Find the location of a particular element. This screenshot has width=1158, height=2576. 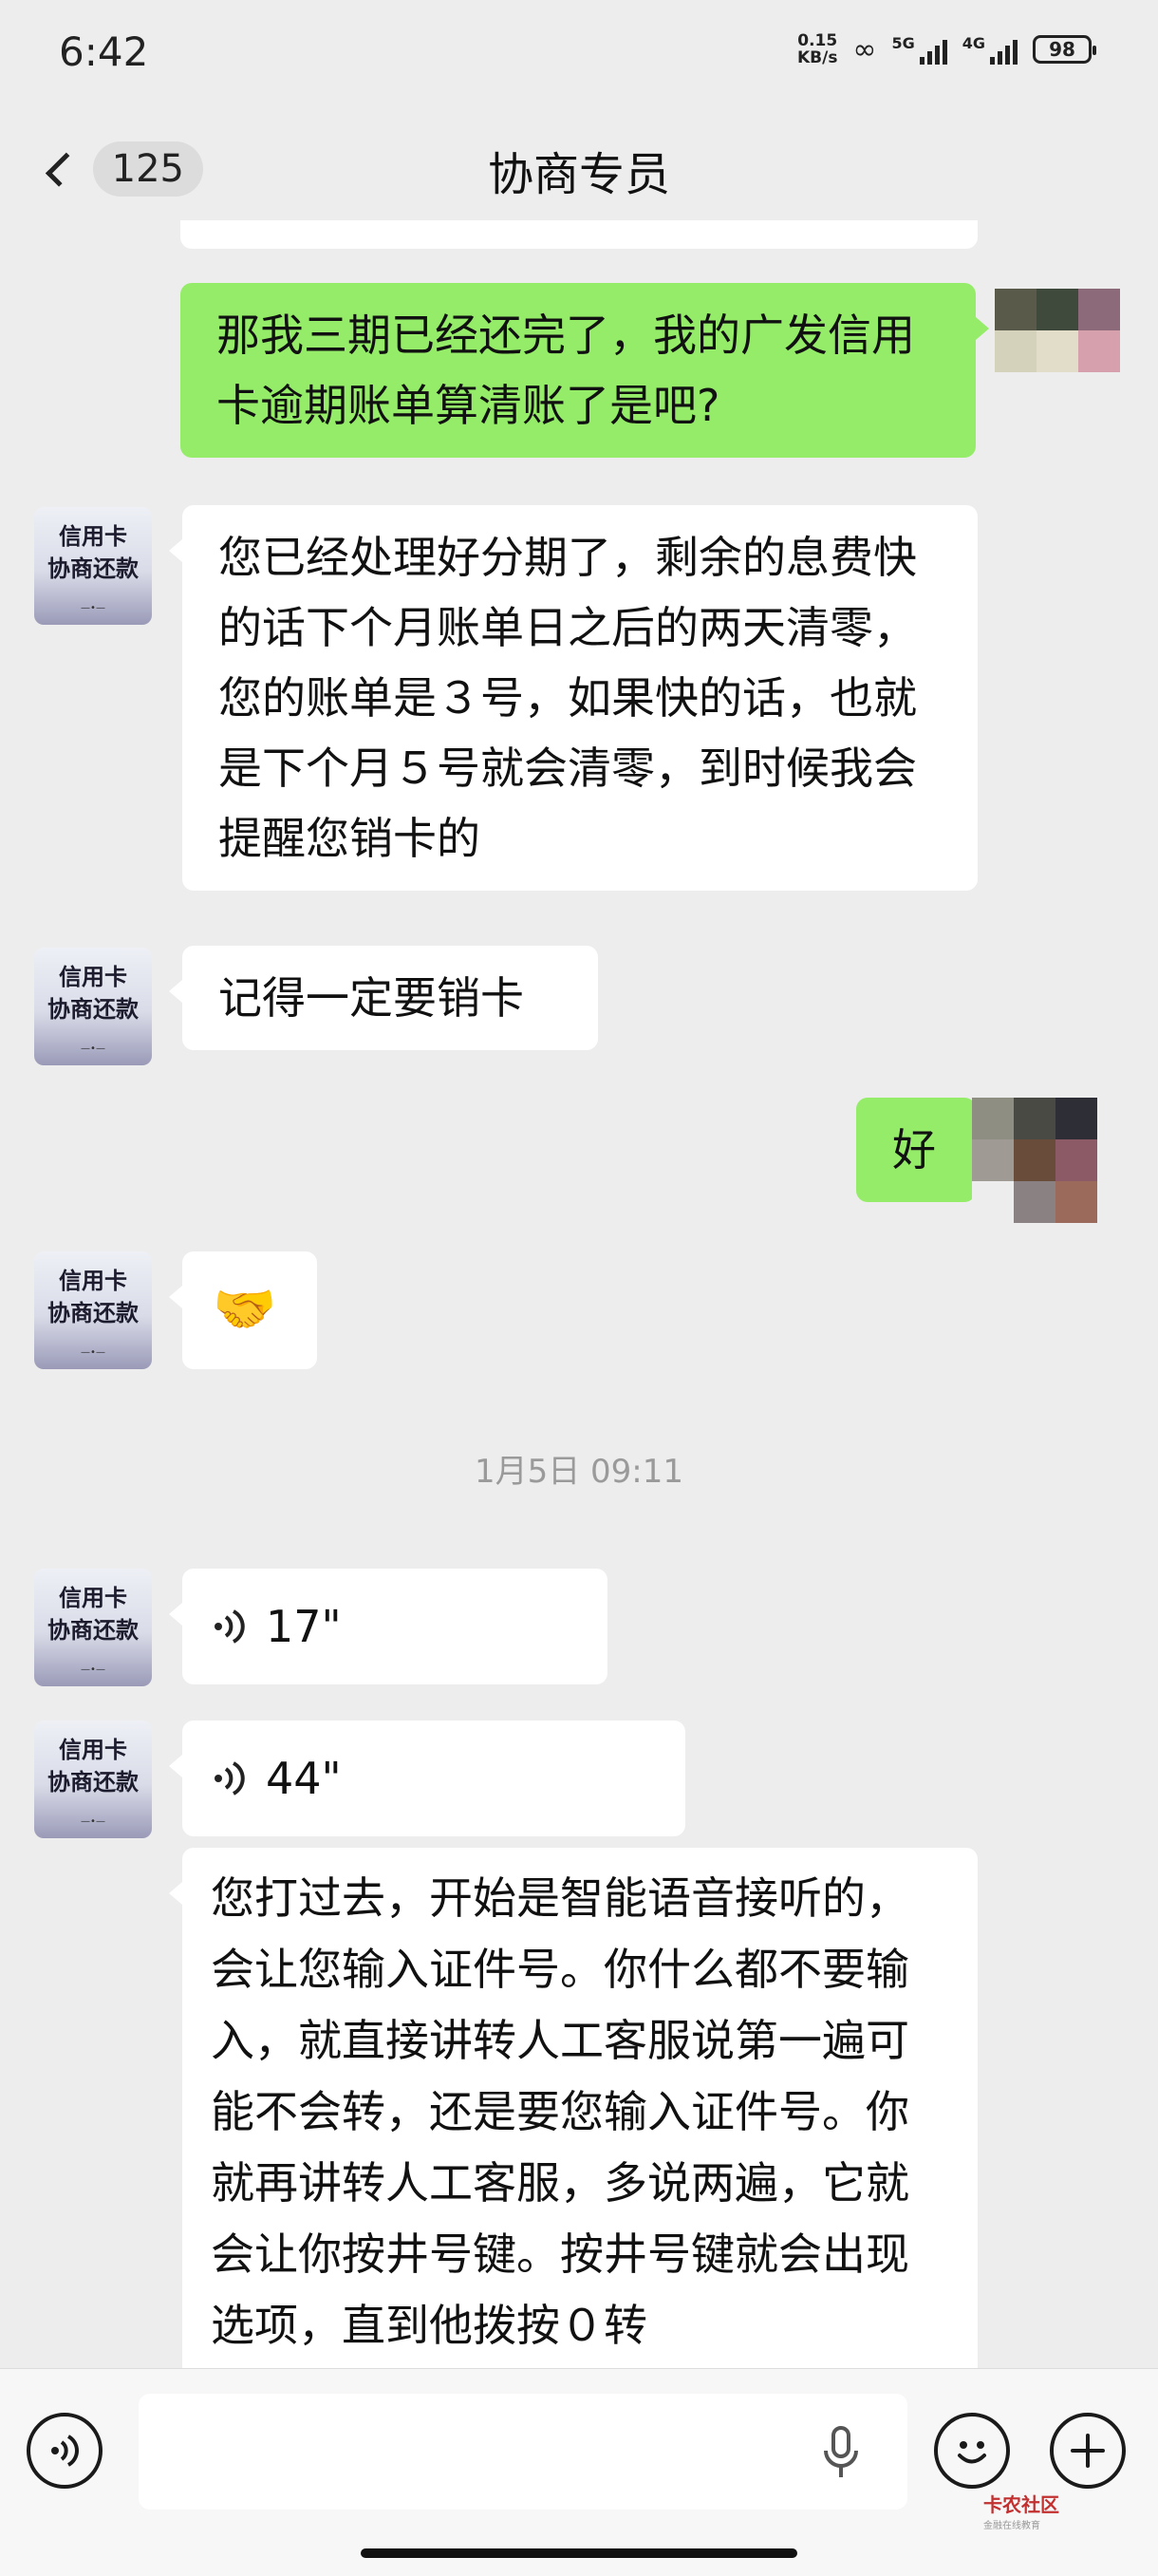

voice-message-bubble: 44" is located at coordinates (427, 1778).